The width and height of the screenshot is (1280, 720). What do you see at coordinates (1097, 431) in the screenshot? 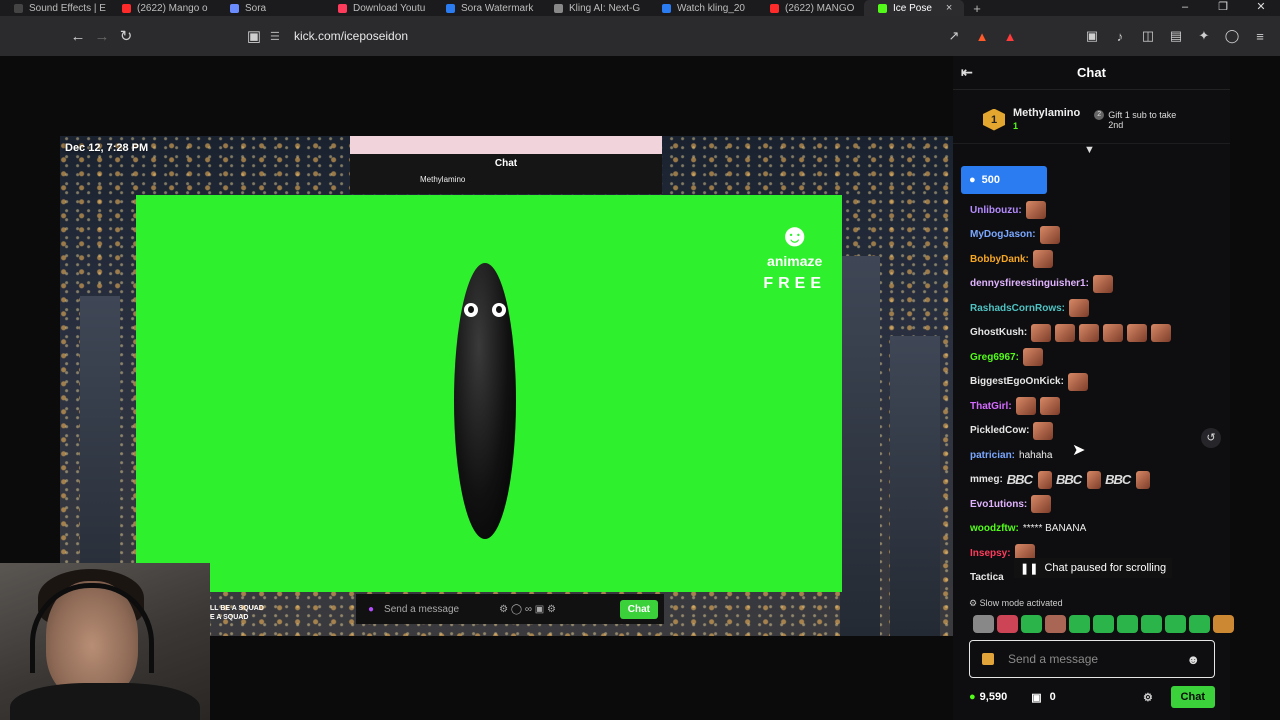
I see `chat-message: PickledCow:` at bounding box center [1097, 431].